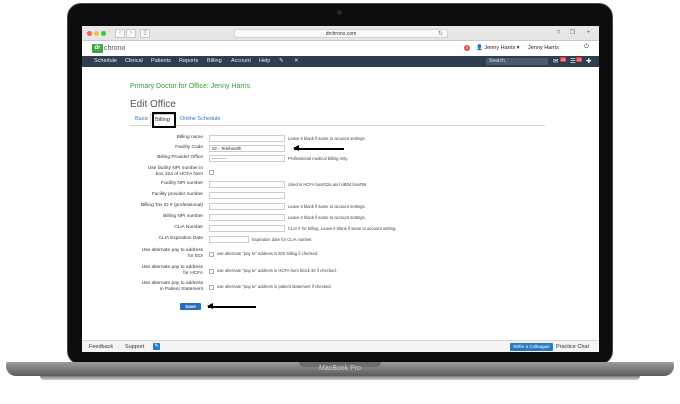 The height and width of the screenshot is (404, 680). What do you see at coordinates (211, 287) in the screenshot?
I see `alt-pay-statement-checkbox` at bounding box center [211, 287].